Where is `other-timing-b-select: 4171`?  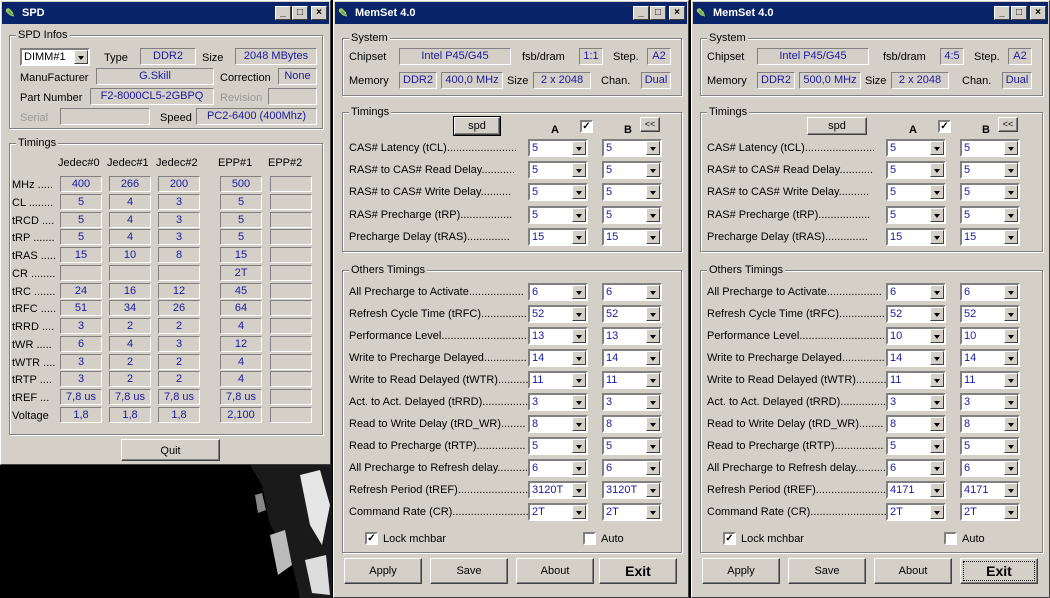
other-timing-b-select: 4171 is located at coordinates (990, 489).